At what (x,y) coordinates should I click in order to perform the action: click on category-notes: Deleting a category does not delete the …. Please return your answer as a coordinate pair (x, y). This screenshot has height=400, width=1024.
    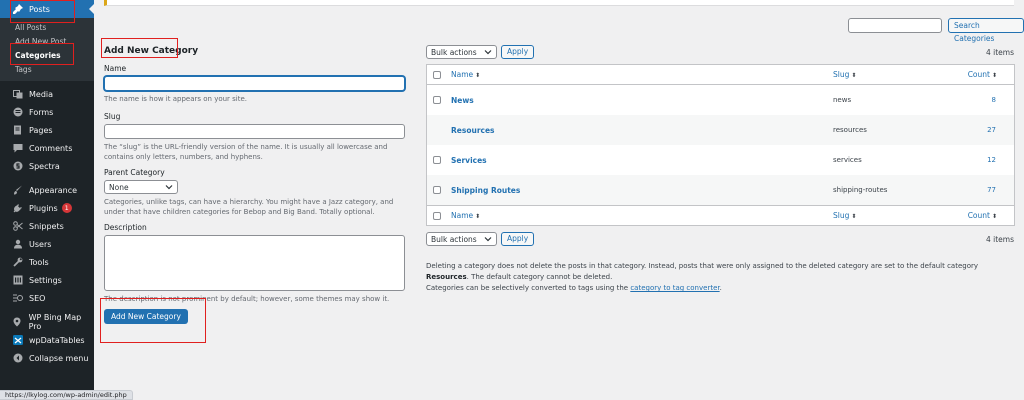
    Looking at the image, I should click on (715, 277).